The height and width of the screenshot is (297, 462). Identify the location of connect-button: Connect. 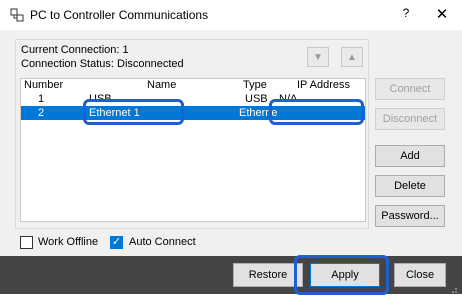
(410, 89).